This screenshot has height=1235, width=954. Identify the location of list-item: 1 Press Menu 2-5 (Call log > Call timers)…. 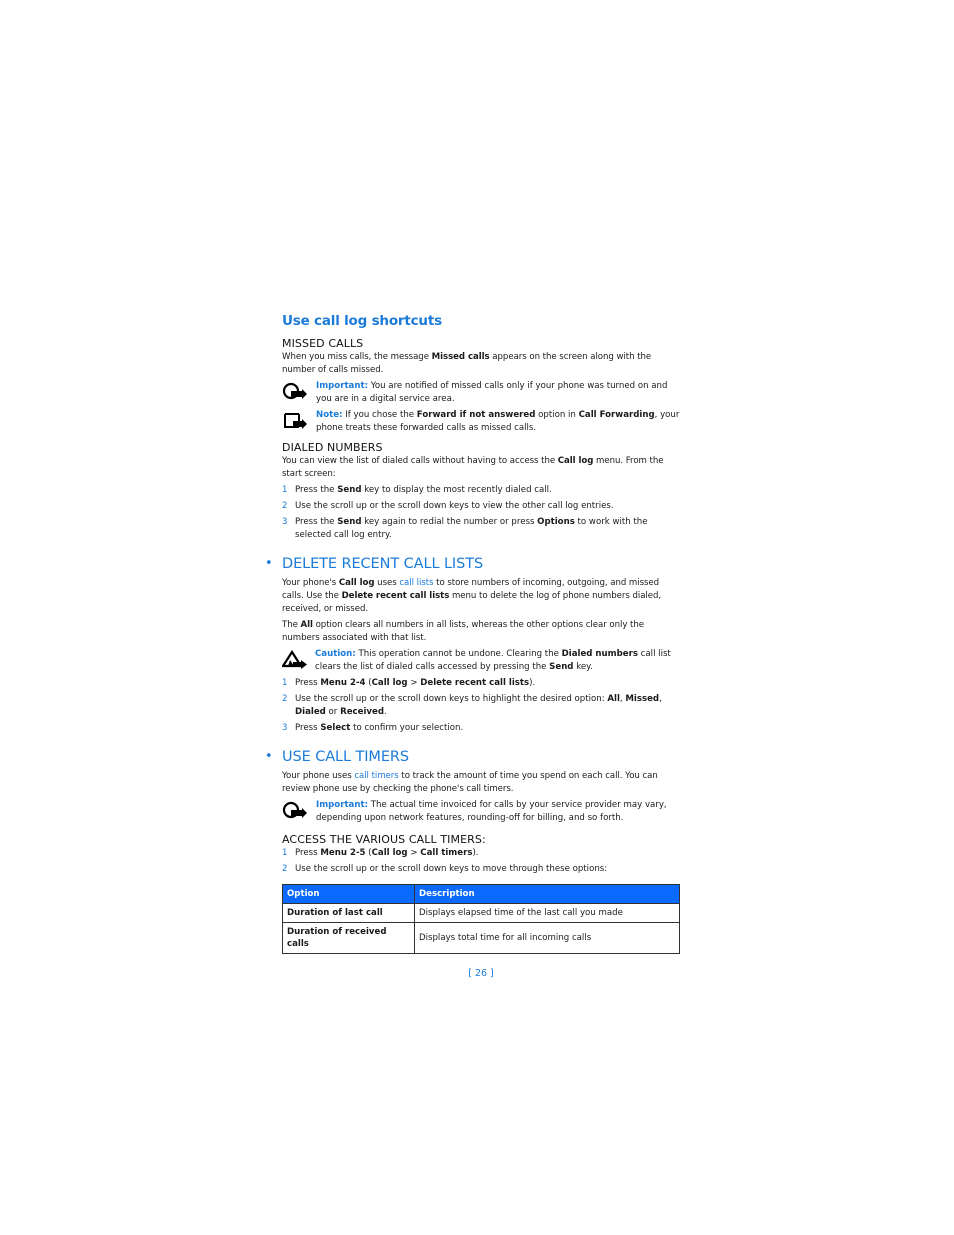
(380, 853).